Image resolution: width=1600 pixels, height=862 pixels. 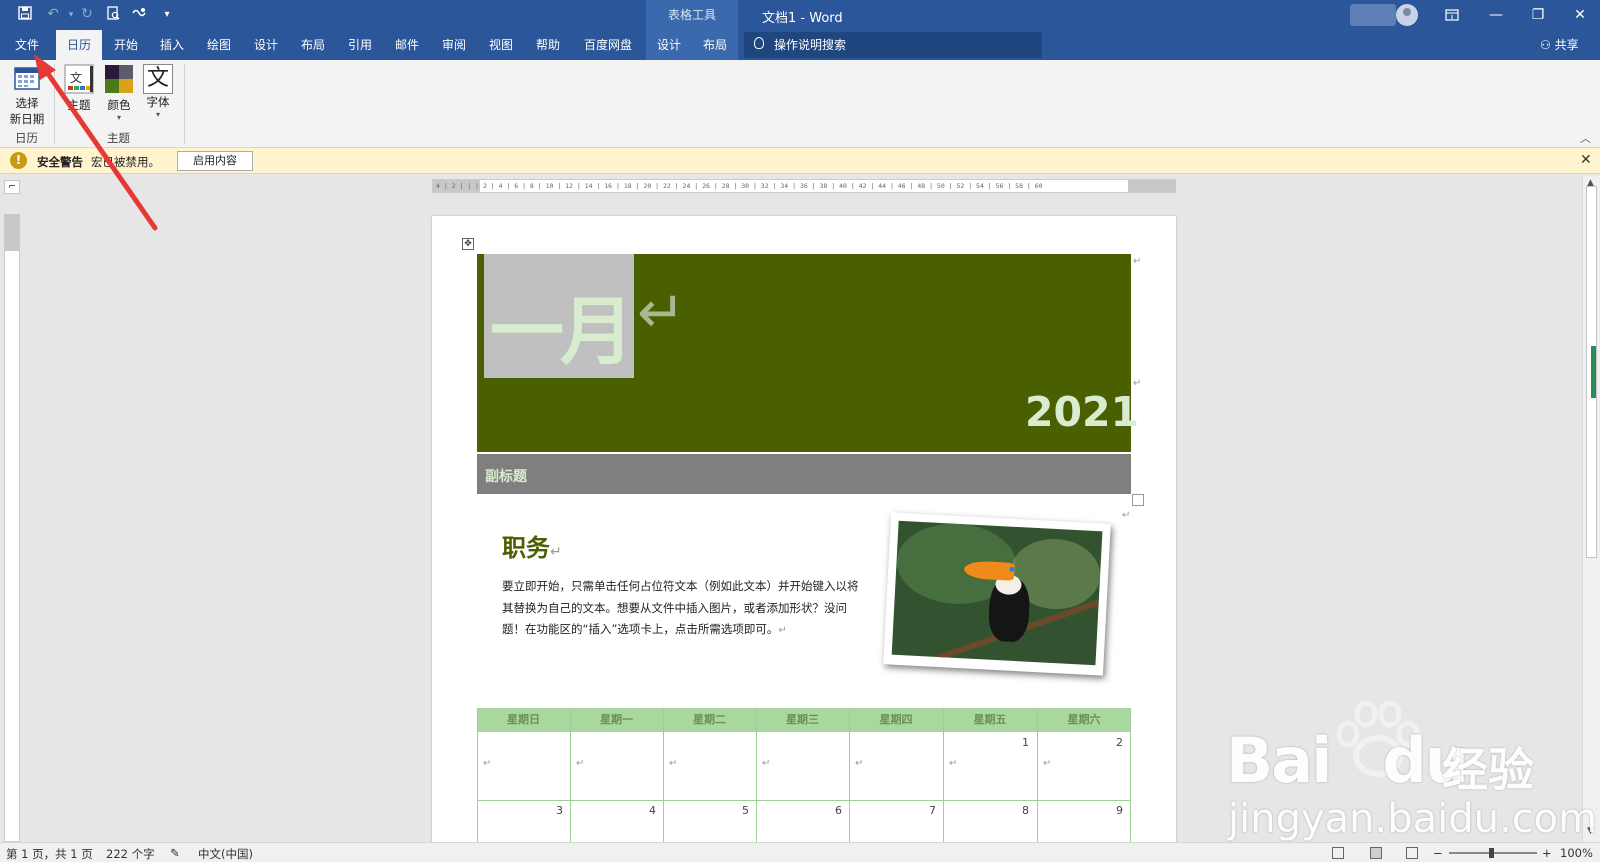 What do you see at coordinates (12, 187) in the screenshot?
I see `tab-selector: ⌐` at bounding box center [12, 187].